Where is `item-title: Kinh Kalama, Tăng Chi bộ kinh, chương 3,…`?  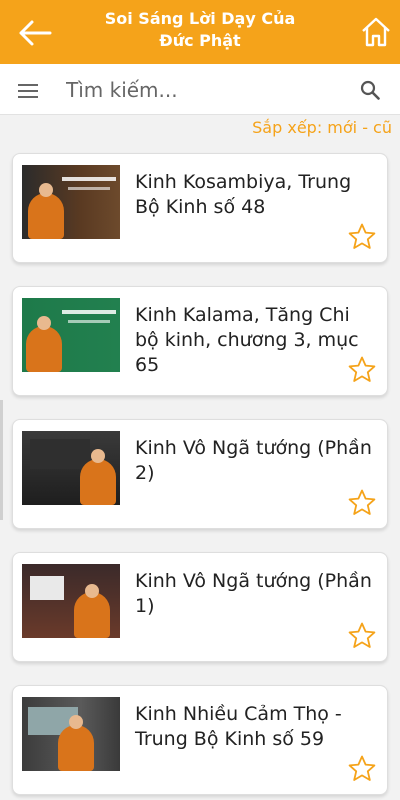 item-title: Kinh Kalama, Tăng Chi bộ kinh, chương 3,… is located at coordinates (247, 340).